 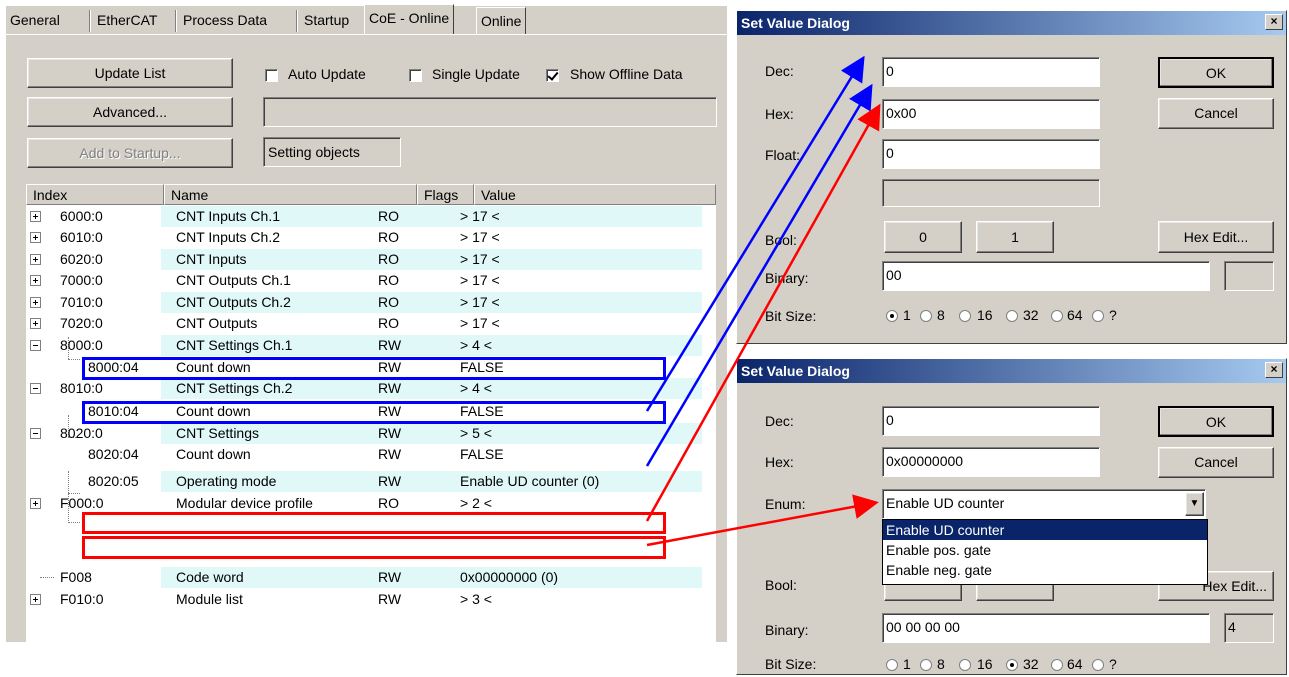 What do you see at coordinates (371, 503) in the screenshot?
I see `table-row: F000:0 Modular device profile RO > 2 <` at bounding box center [371, 503].